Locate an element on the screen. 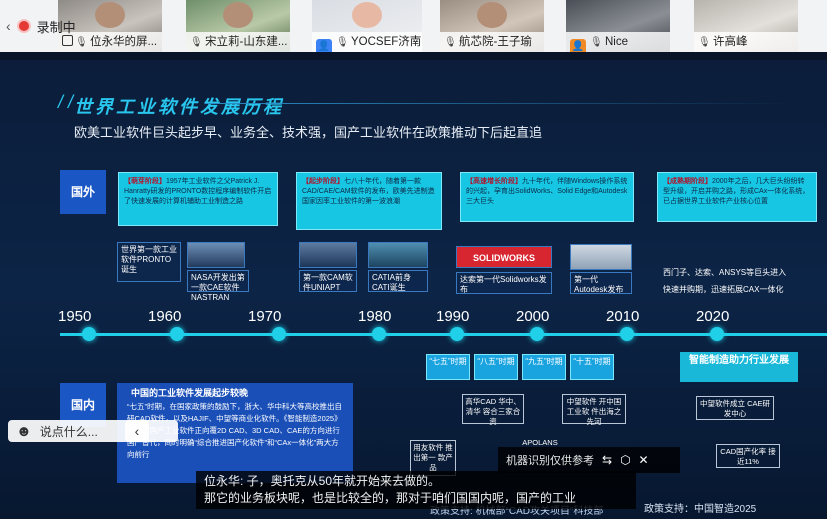 The image size is (827, 519). participant-tile: 👤 🎙 YOCSEF济南 is located at coordinates (367, 26).